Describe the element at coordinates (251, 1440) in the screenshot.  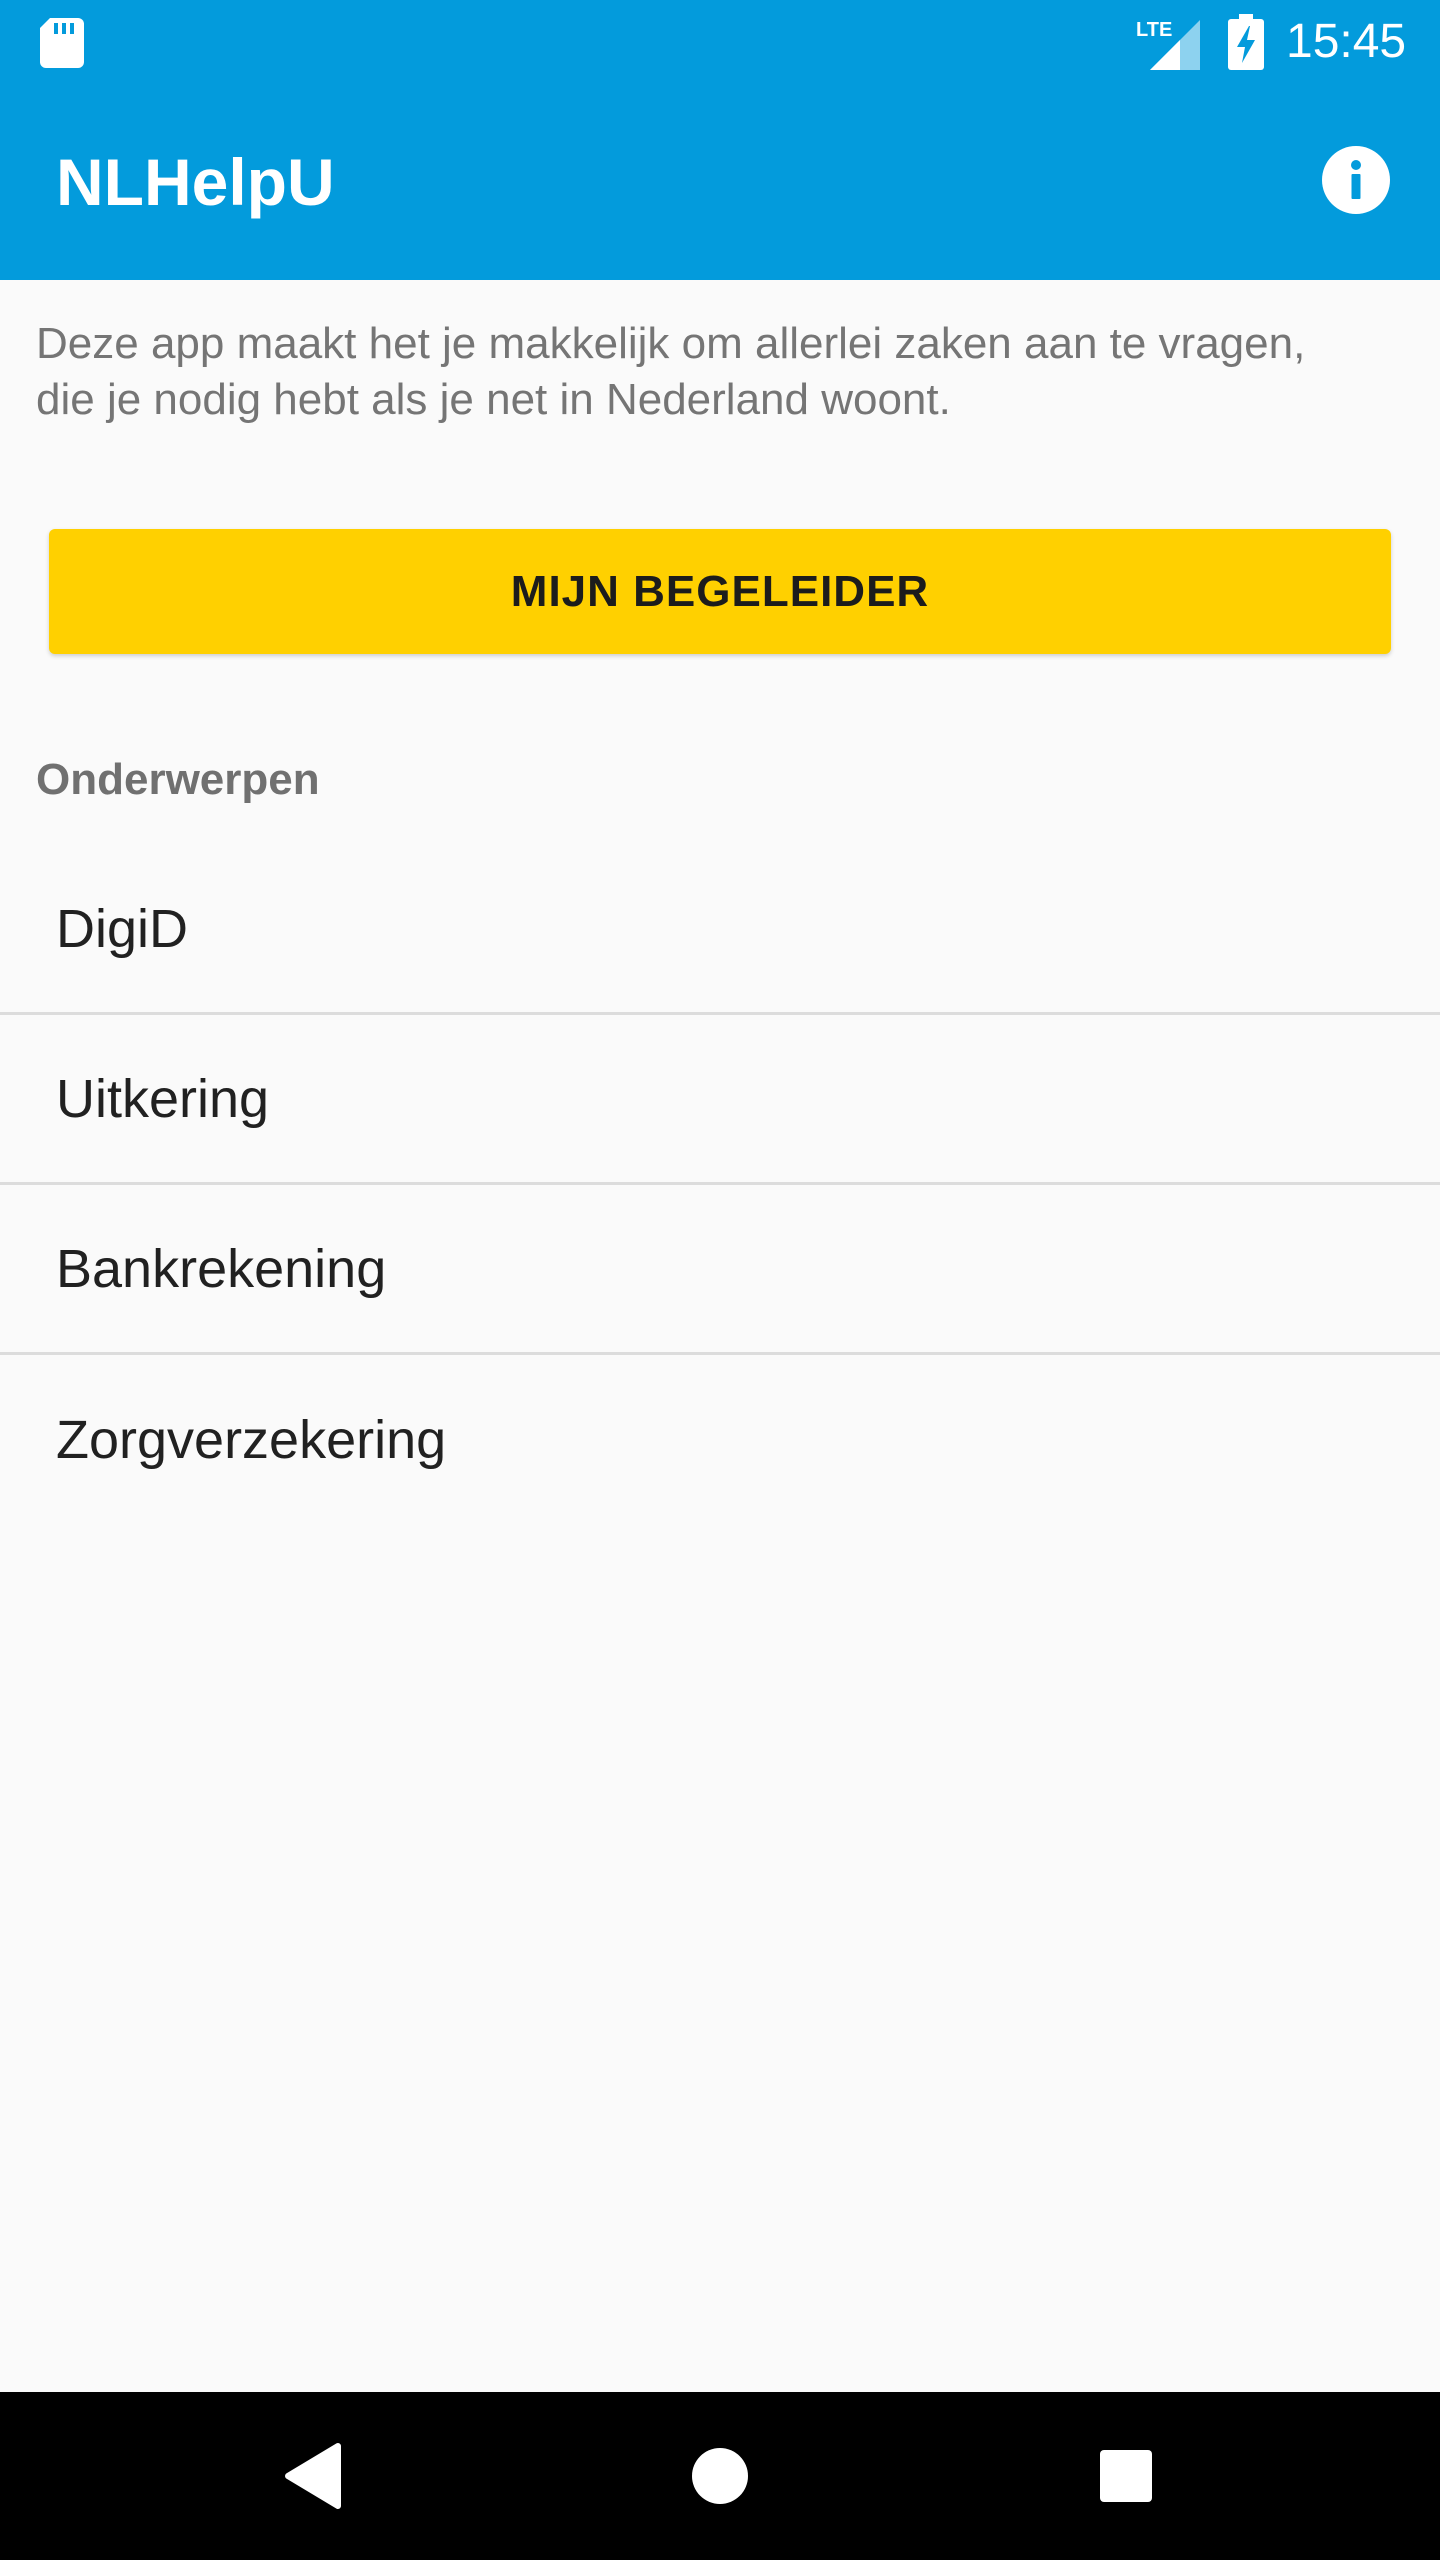
I see `topic-label: Zorgverzekering` at that location.